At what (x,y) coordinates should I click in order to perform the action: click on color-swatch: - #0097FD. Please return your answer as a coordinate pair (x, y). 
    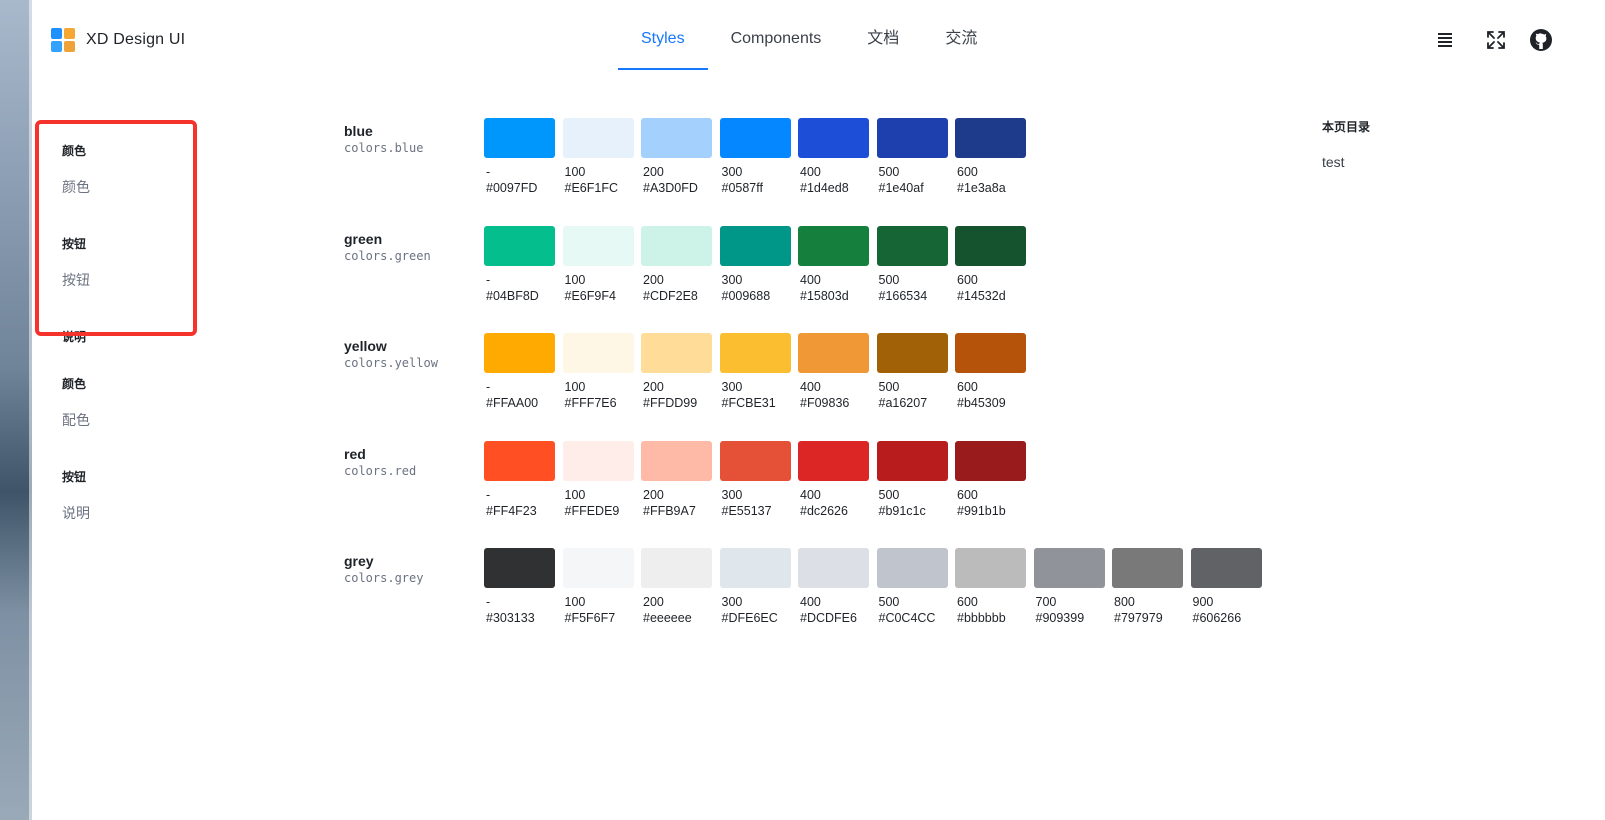
    Looking at the image, I should click on (523, 157).